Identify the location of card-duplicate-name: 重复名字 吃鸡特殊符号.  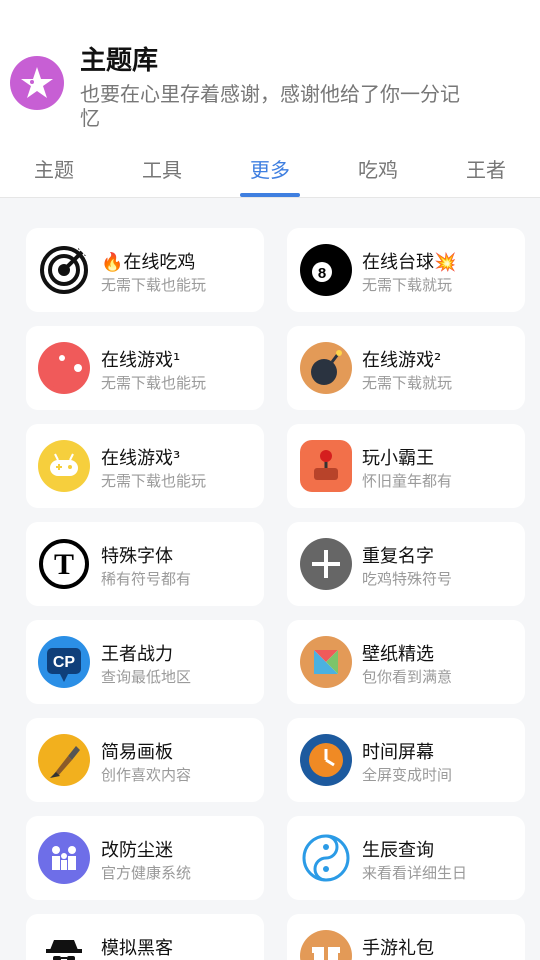
(406, 564).